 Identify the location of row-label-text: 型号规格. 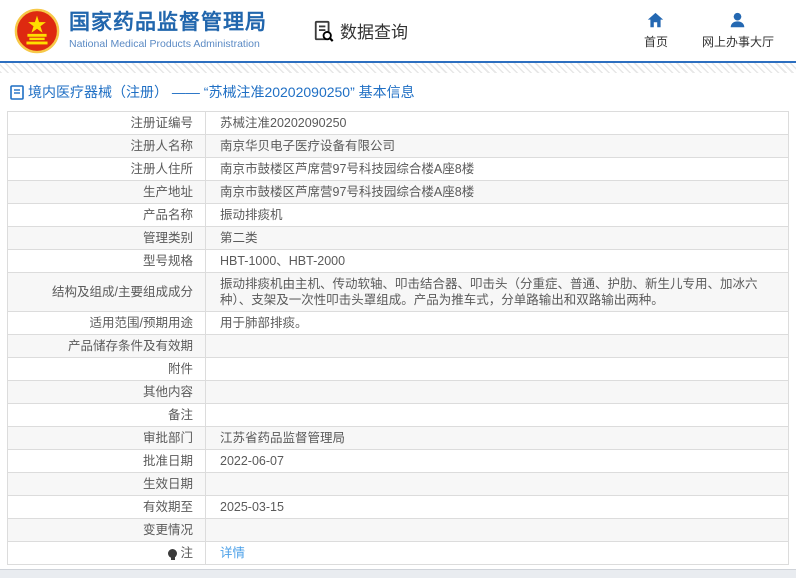
(167, 261).